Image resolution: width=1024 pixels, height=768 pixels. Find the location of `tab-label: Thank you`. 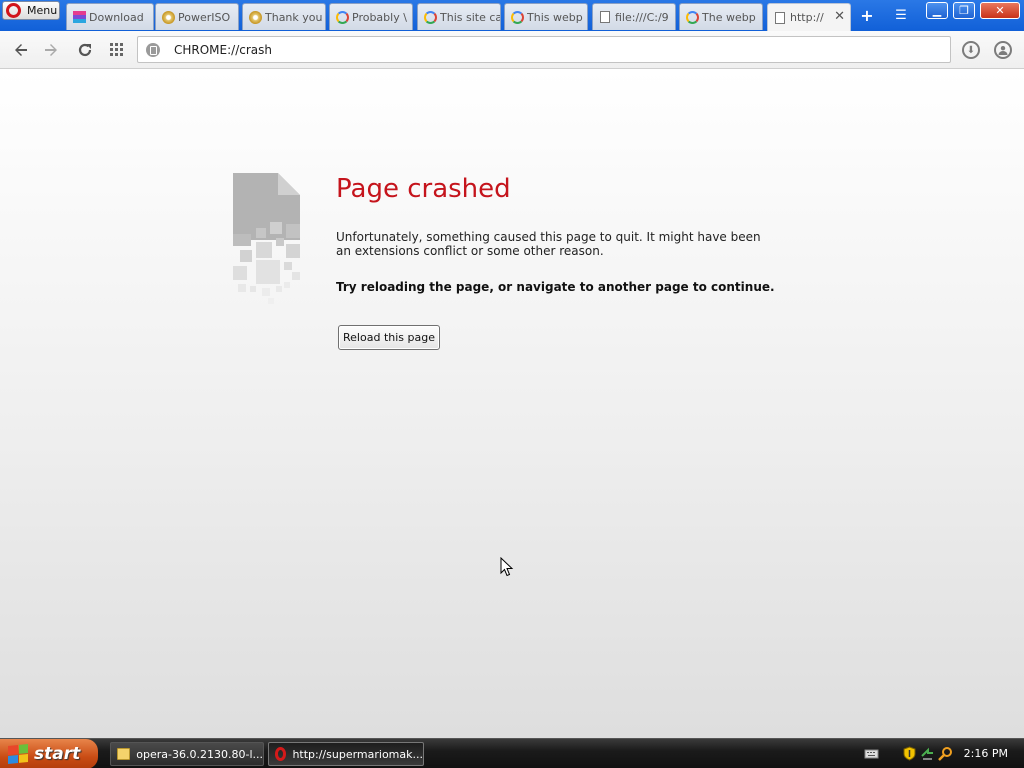

tab-label: Thank you is located at coordinates (294, 17).